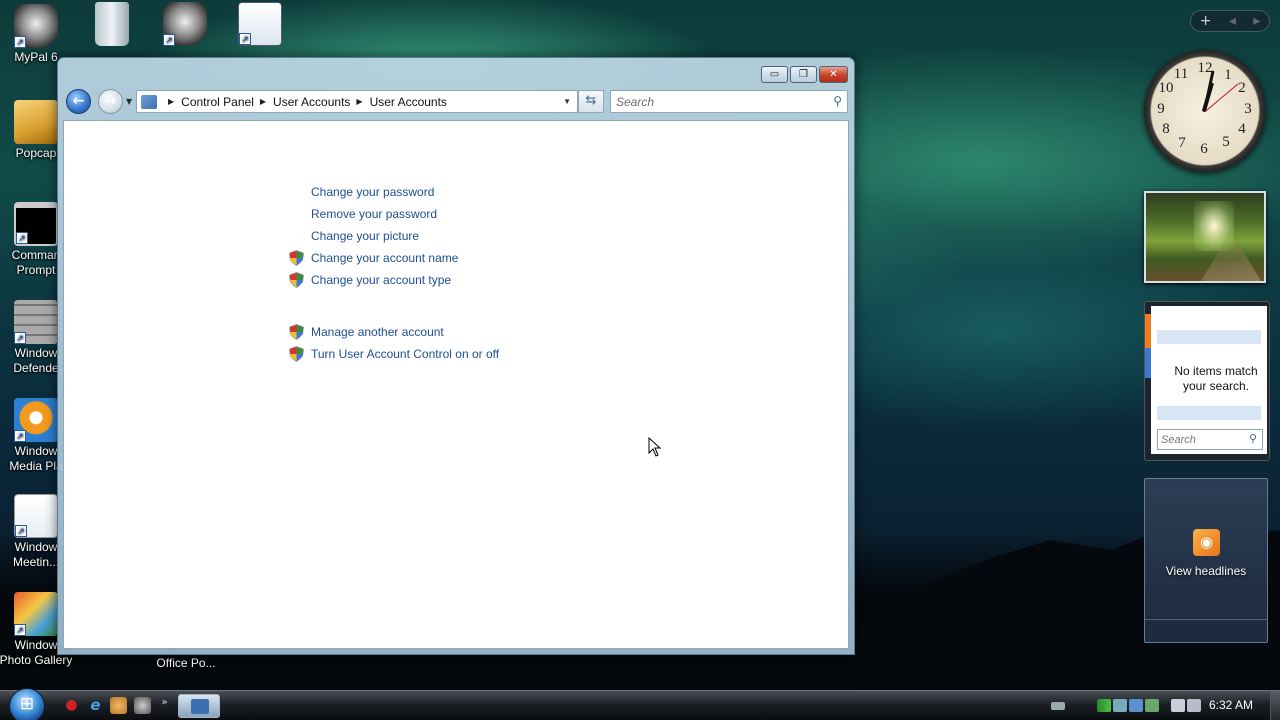 The width and height of the screenshot is (1280, 720). I want to click on taskbar-clock: 6:32 AM, so click(1231, 705).